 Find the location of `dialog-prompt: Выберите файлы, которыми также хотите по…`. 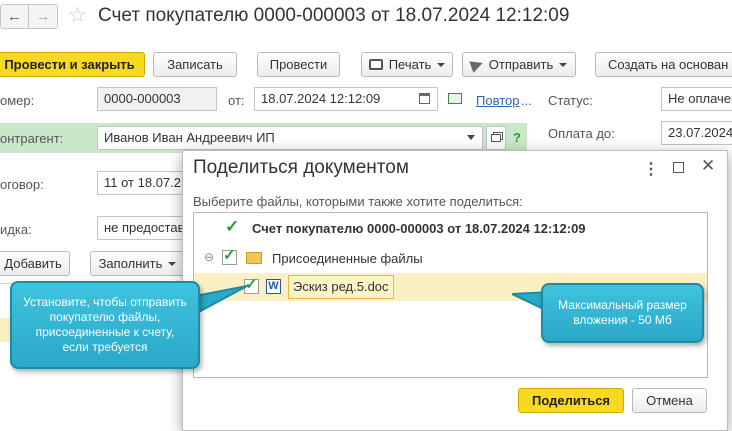

dialog-prompt: Выберите файлы, которыми также хотите по… is located at coordinates (358, 201).